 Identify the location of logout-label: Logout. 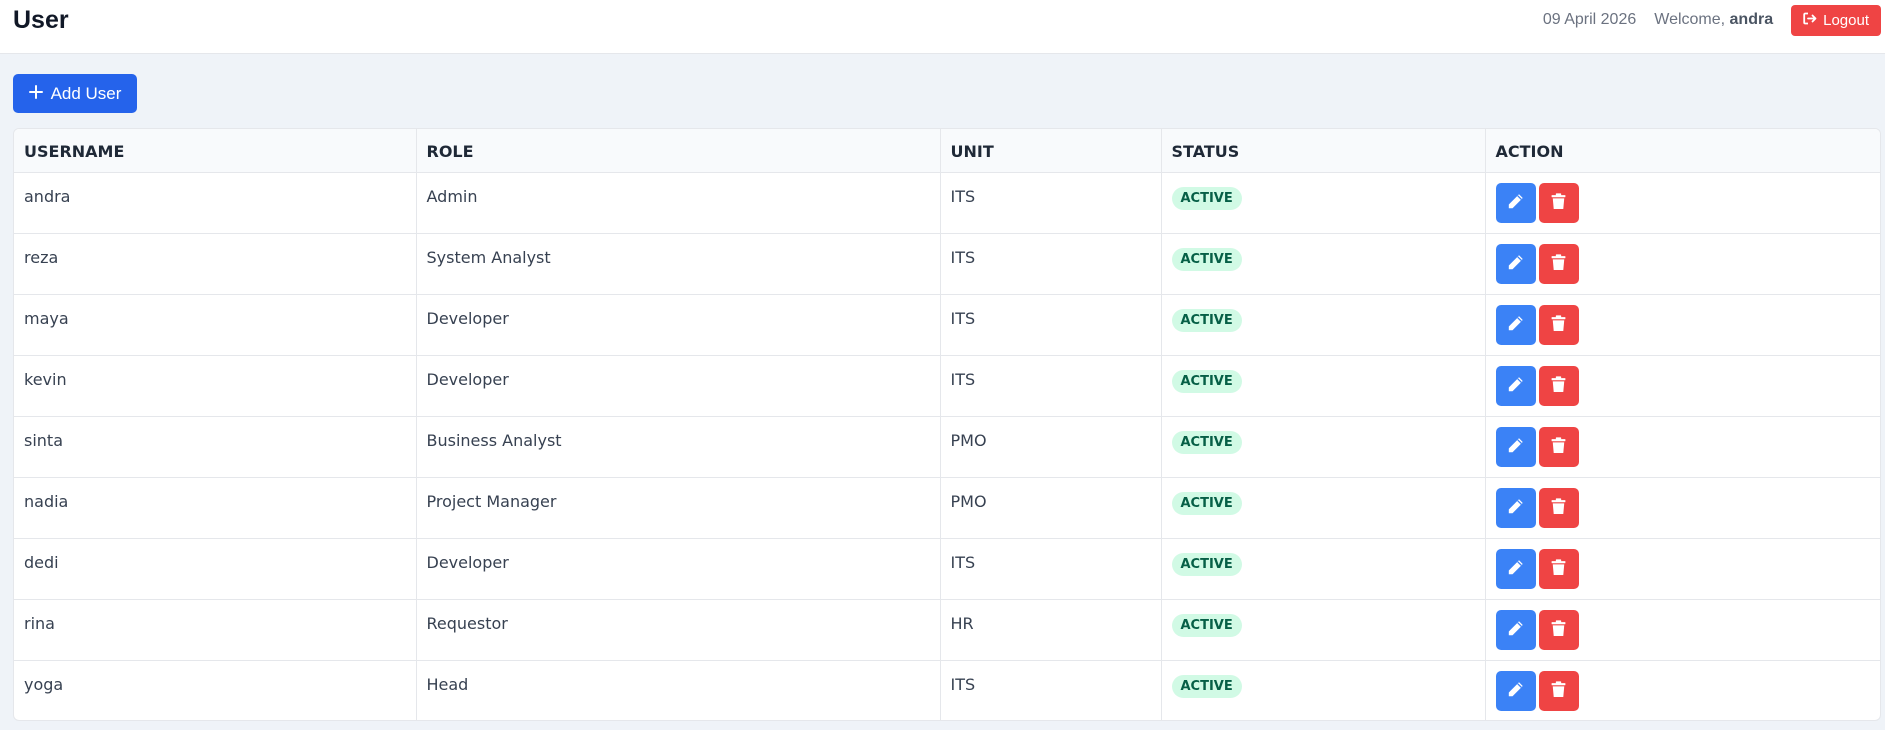
(1846, 20).